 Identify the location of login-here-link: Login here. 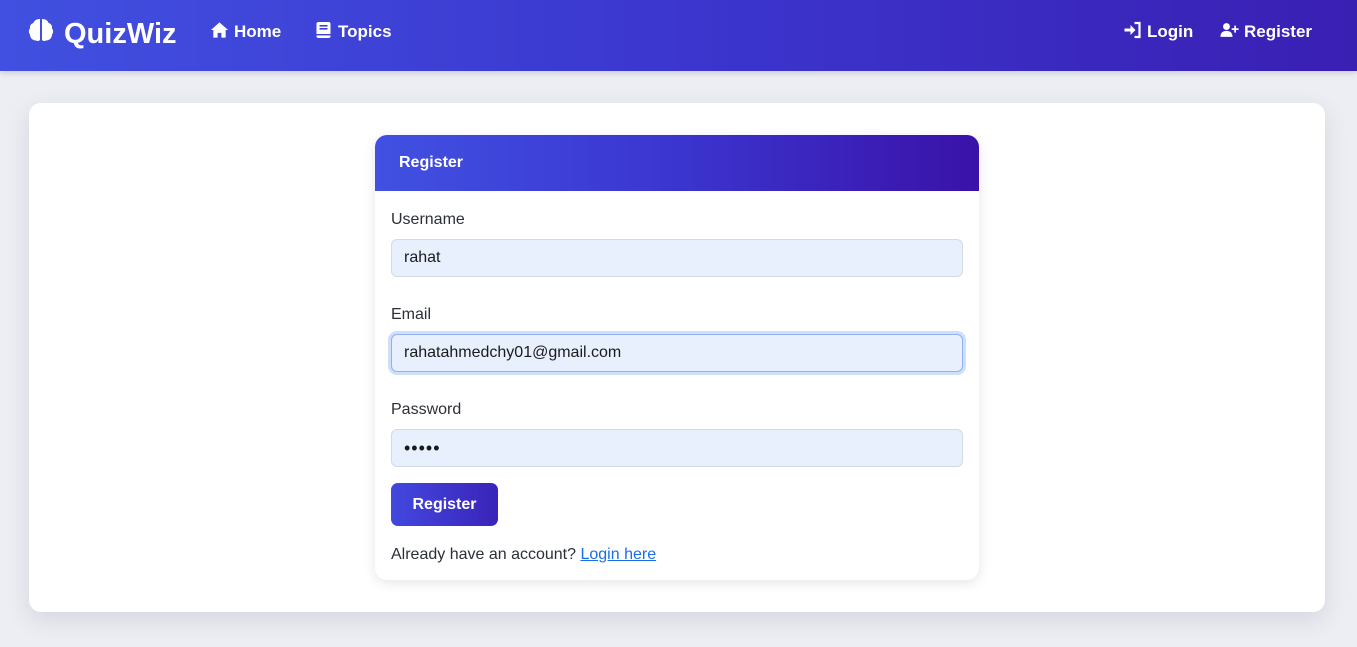
(618, 554).